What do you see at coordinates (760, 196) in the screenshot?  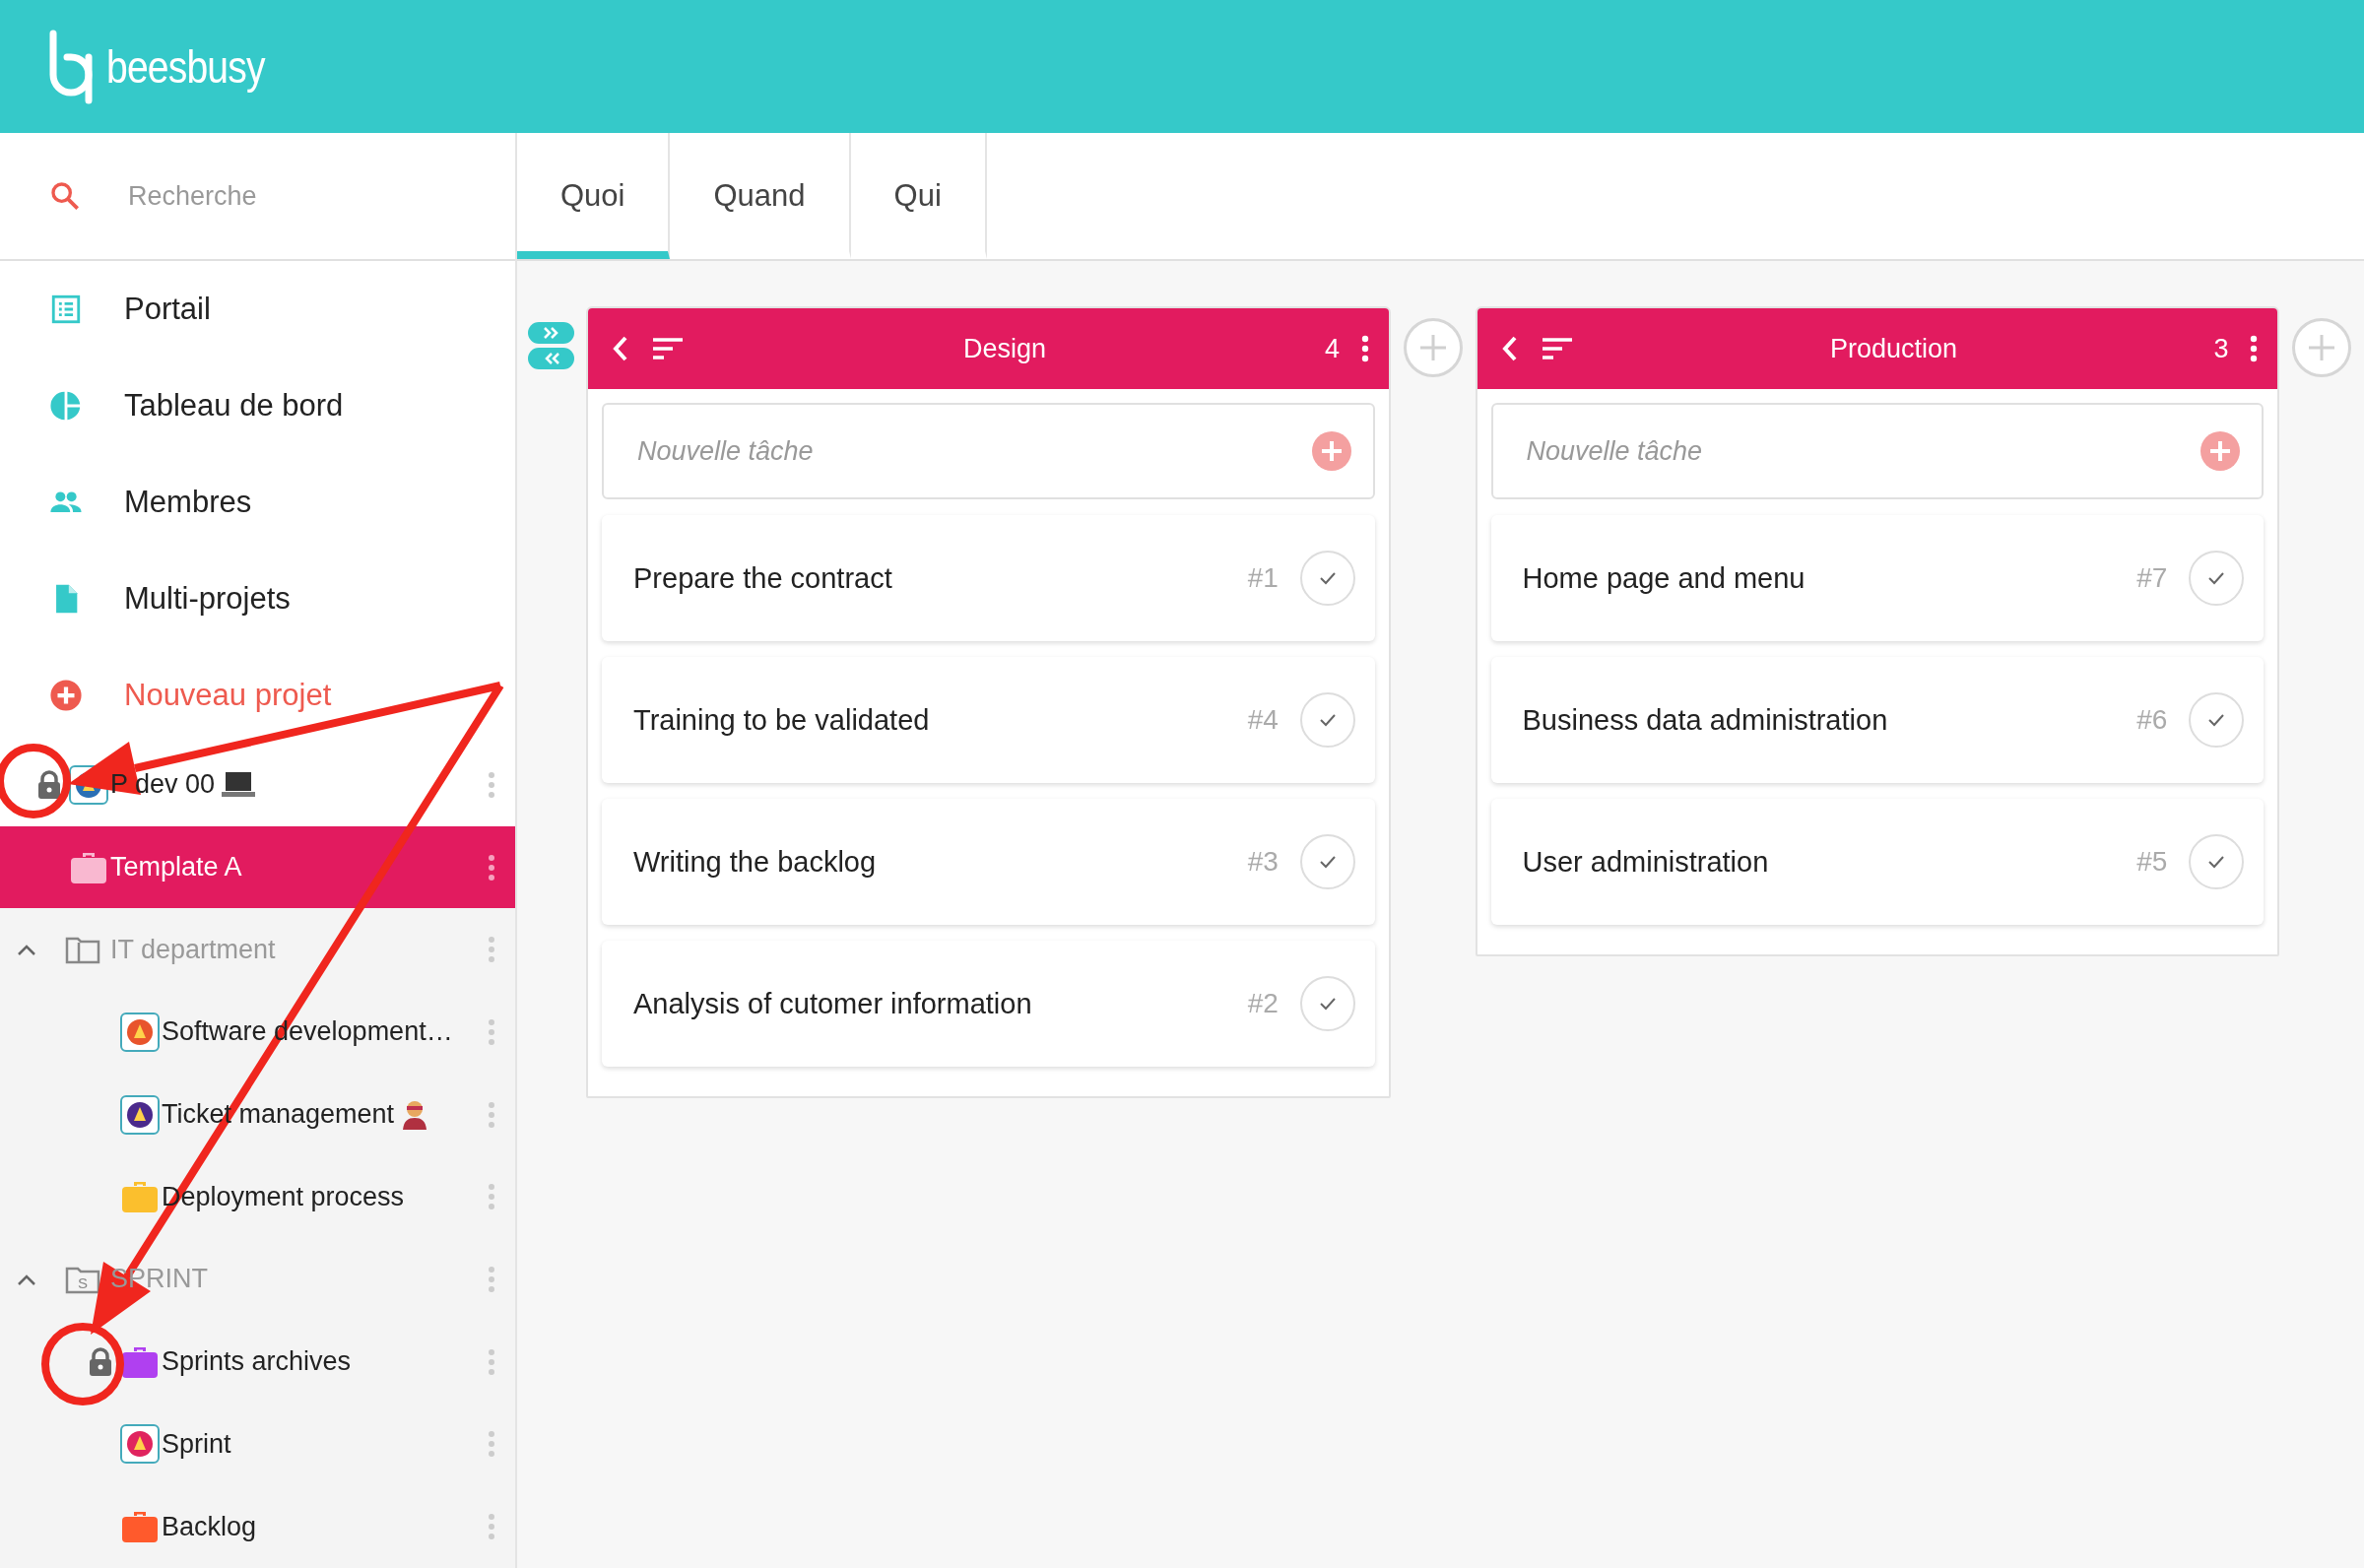 I see `tab: Quand` at bounding box center [760, 196].